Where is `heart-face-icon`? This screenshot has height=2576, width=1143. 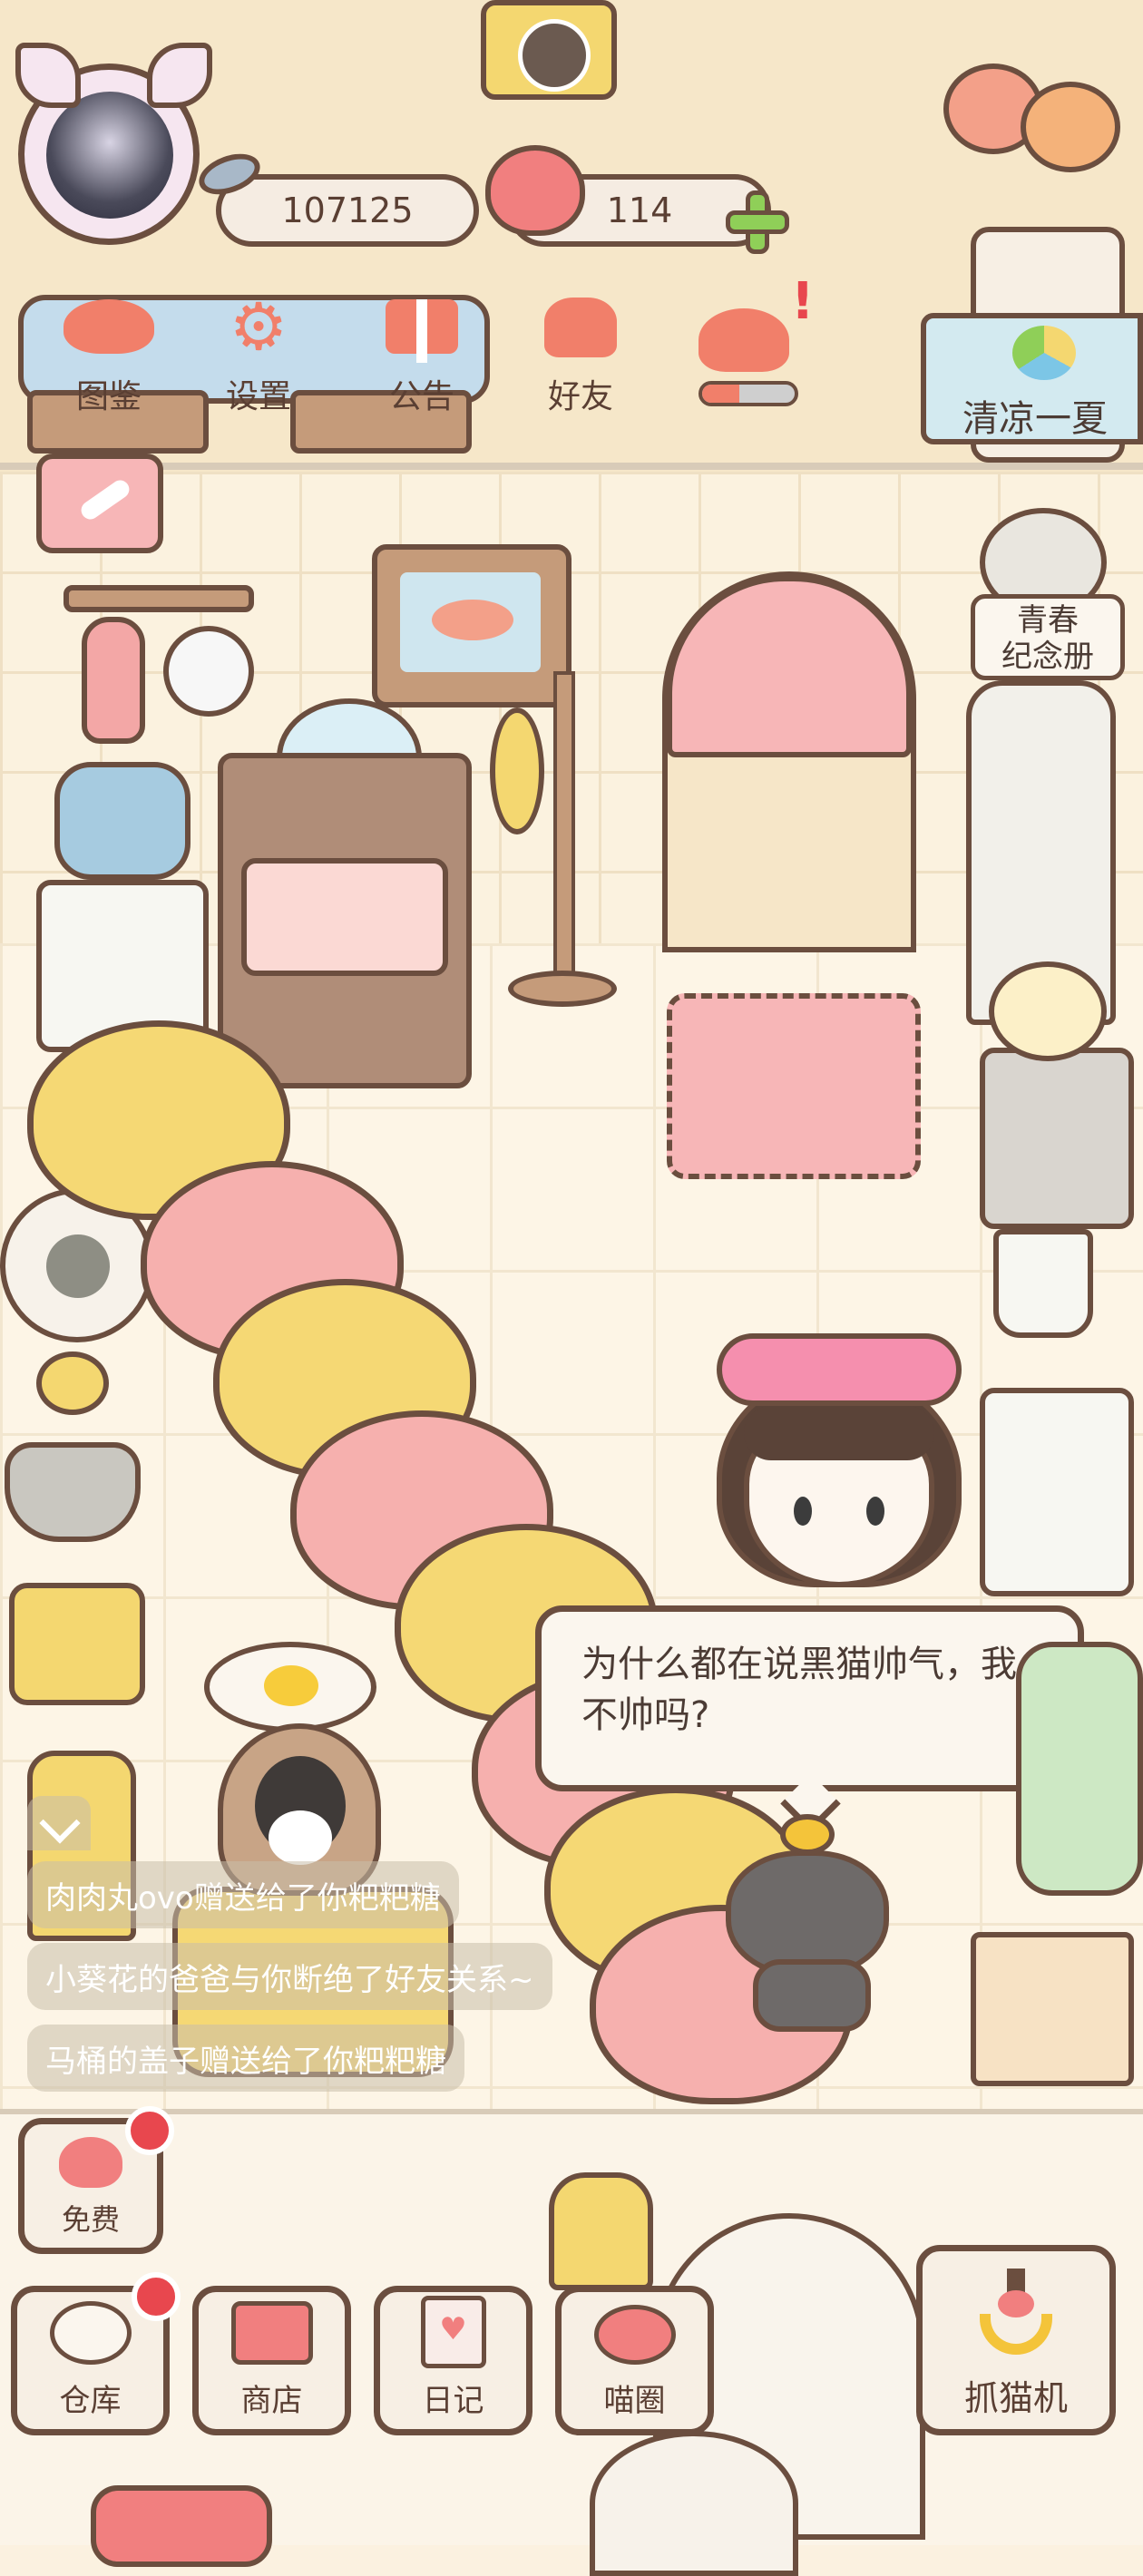 heart-face-icon is located at coordinates (535, 190).